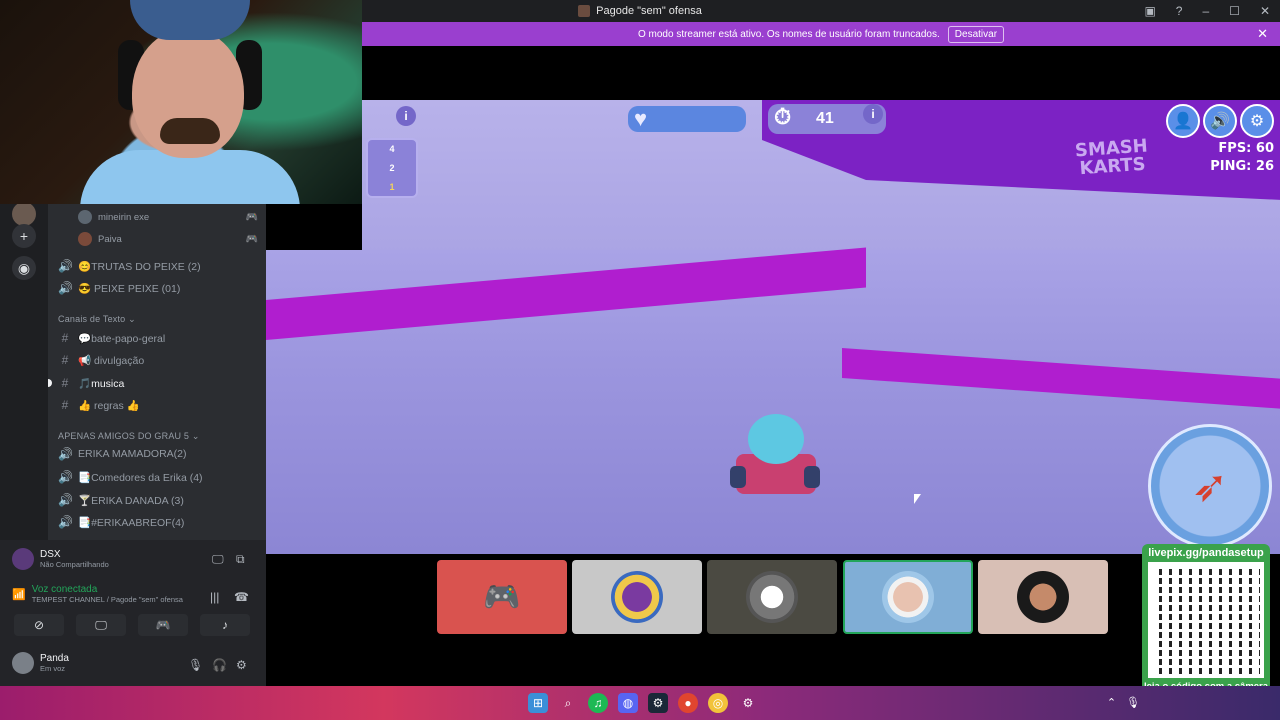  What do you see at coordinates (132, 454) in the screenshot?
I see `channel-label: ERIKA MAMADORA(2)` at bounding box center [132, 454].